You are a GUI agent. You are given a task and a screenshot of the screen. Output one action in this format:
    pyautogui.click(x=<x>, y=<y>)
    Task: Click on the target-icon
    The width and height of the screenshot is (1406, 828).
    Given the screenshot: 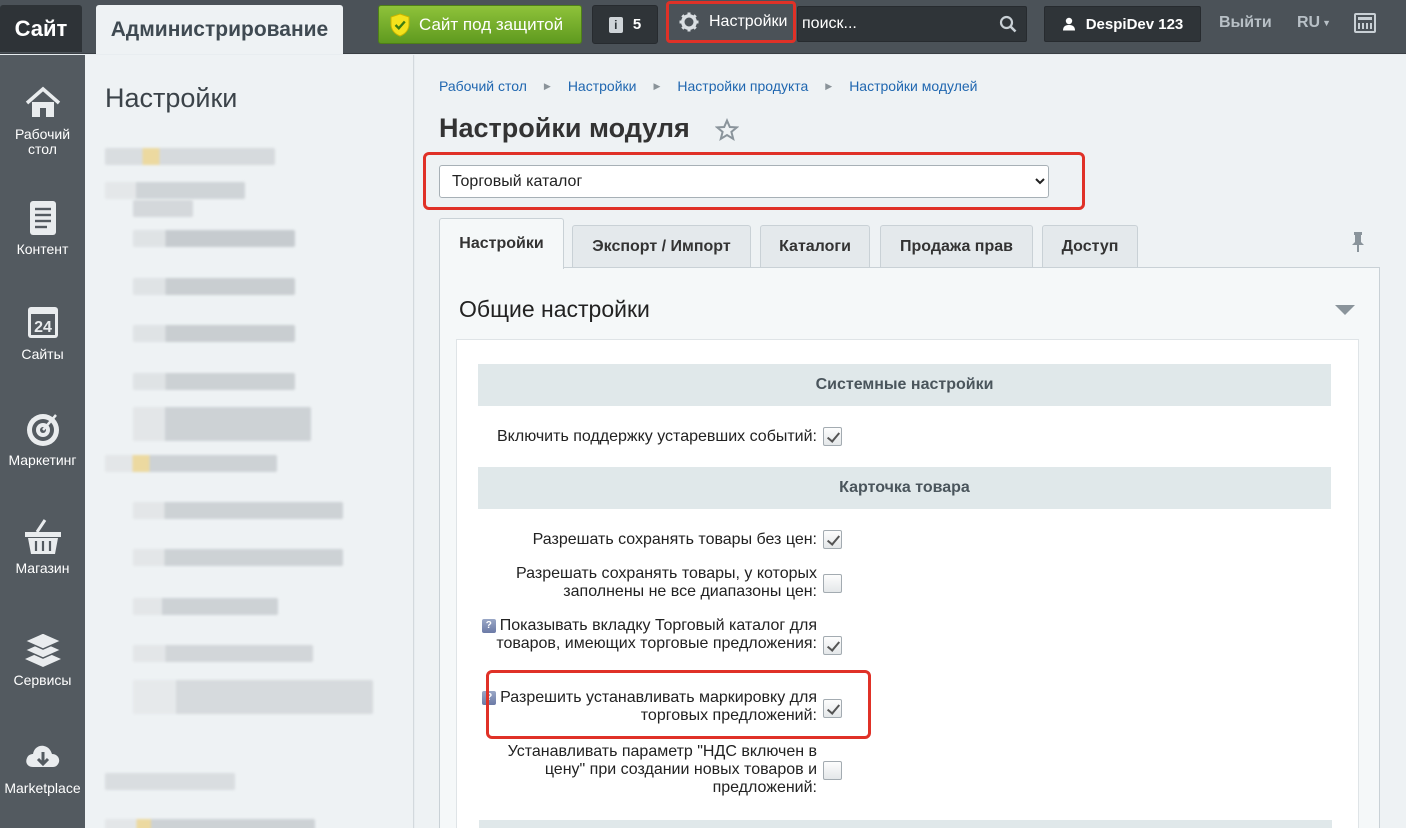 What is the action you would take?
    pyautogui.click(x=42, y=430)
    